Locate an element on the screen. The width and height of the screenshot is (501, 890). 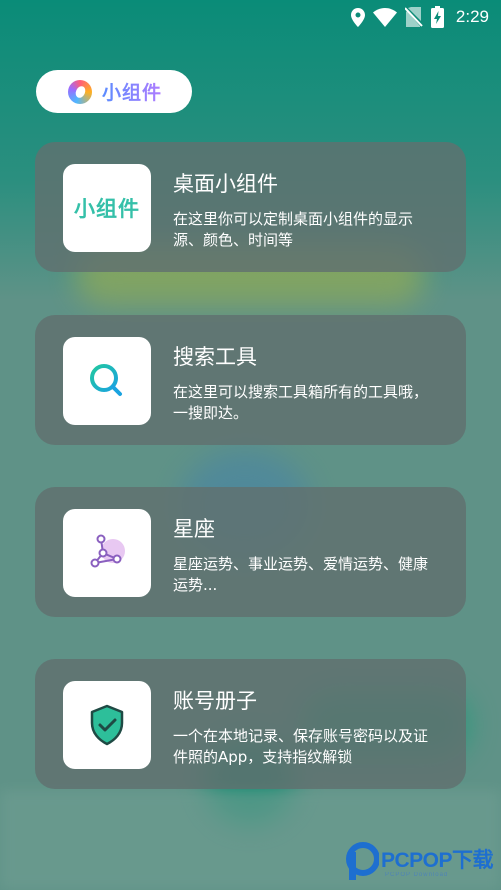
pcpop-watermark: PCPOP下载 PCPOP Download is located at coordinates (419, 861).